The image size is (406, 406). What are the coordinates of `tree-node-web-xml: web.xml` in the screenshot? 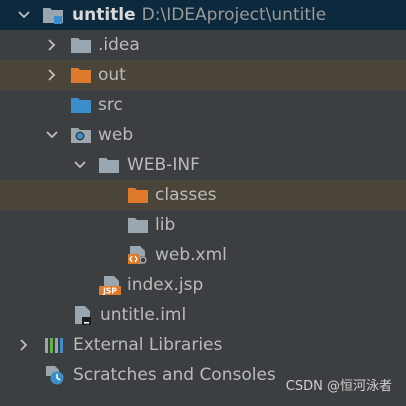 It's located at (203, 255).